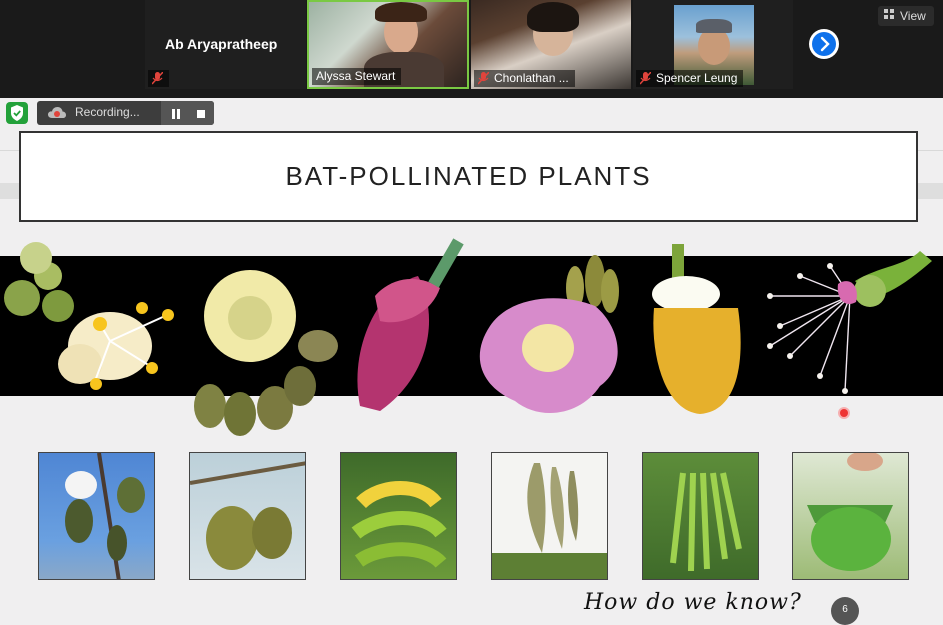  I want to click on participant-name-large: Ab Aryapratheep, so click(221, 44).